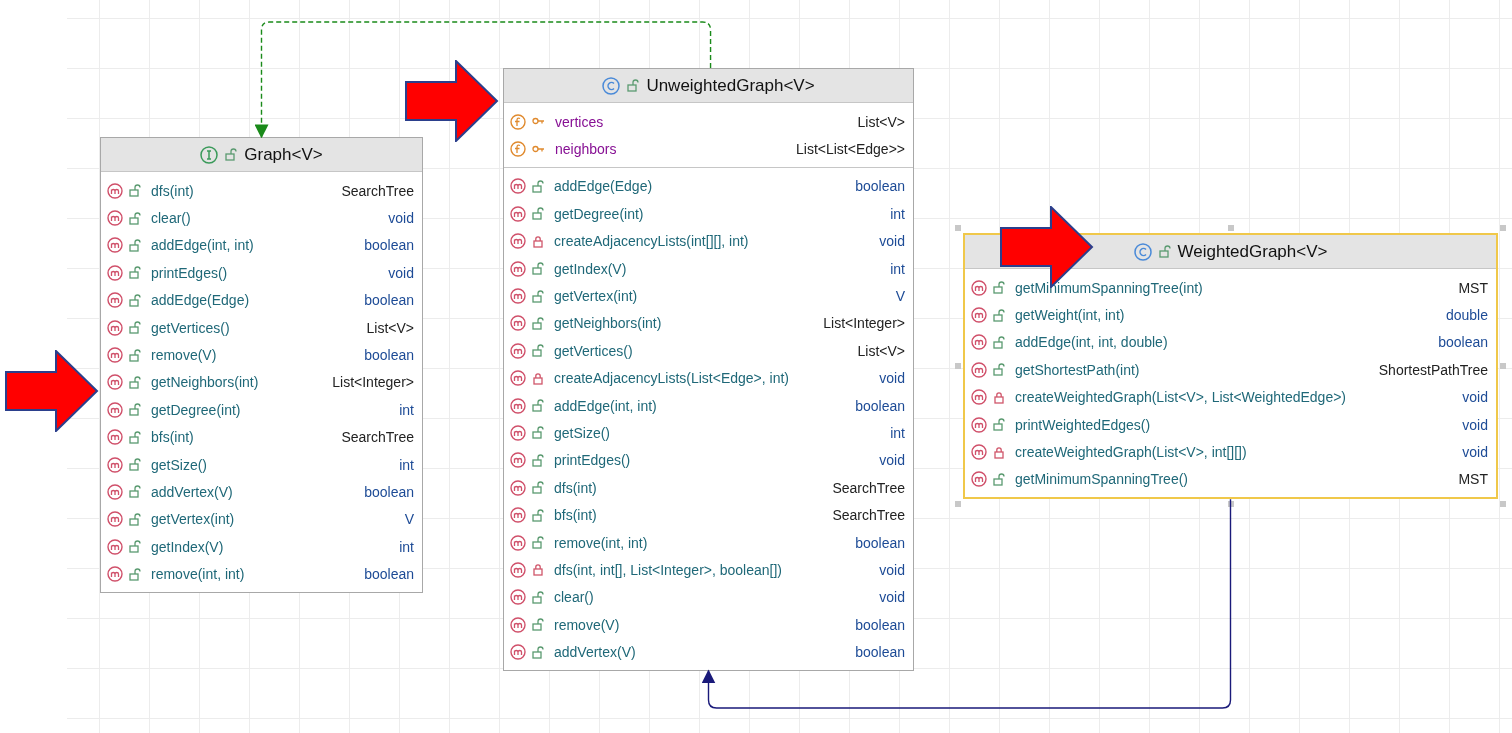 Image resolution: width=1512 pixels, height=733 pixels. I want to click on member-type: double, so click(1466, 315).